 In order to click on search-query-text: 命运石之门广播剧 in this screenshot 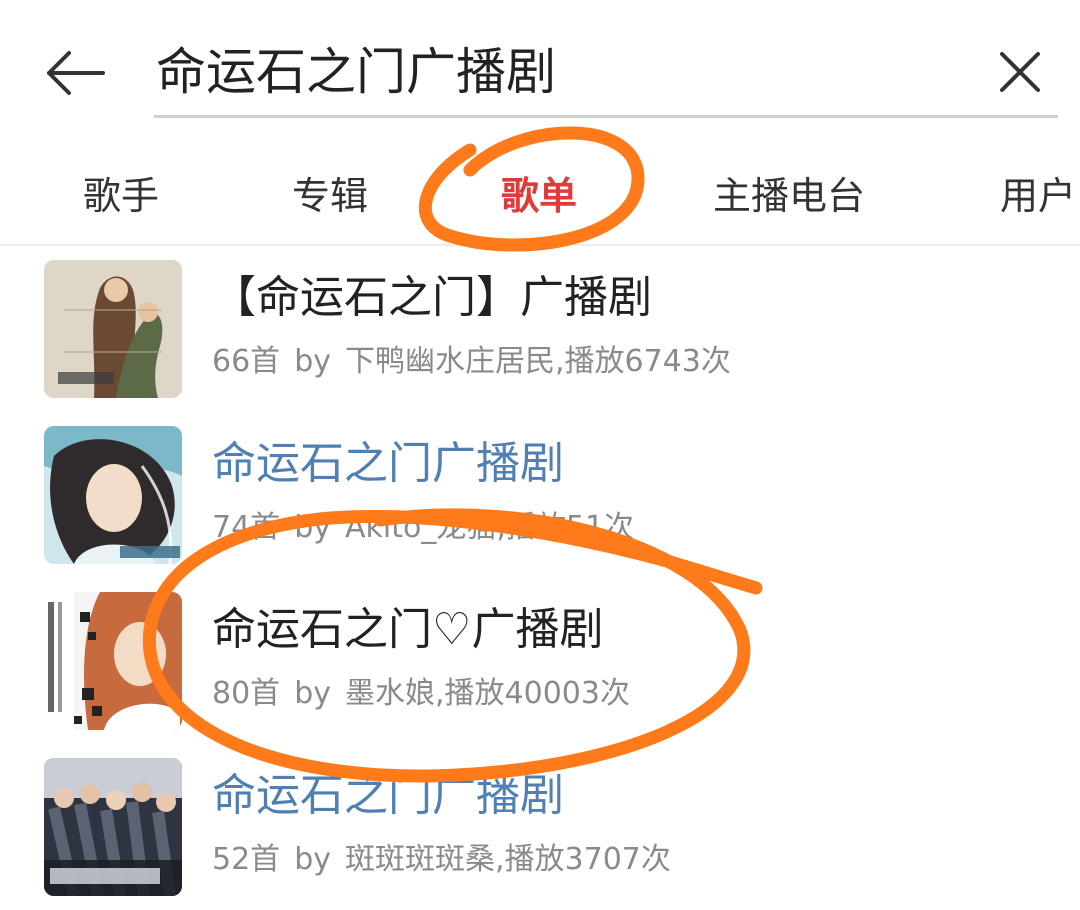, I will do `click(356, 72)`.